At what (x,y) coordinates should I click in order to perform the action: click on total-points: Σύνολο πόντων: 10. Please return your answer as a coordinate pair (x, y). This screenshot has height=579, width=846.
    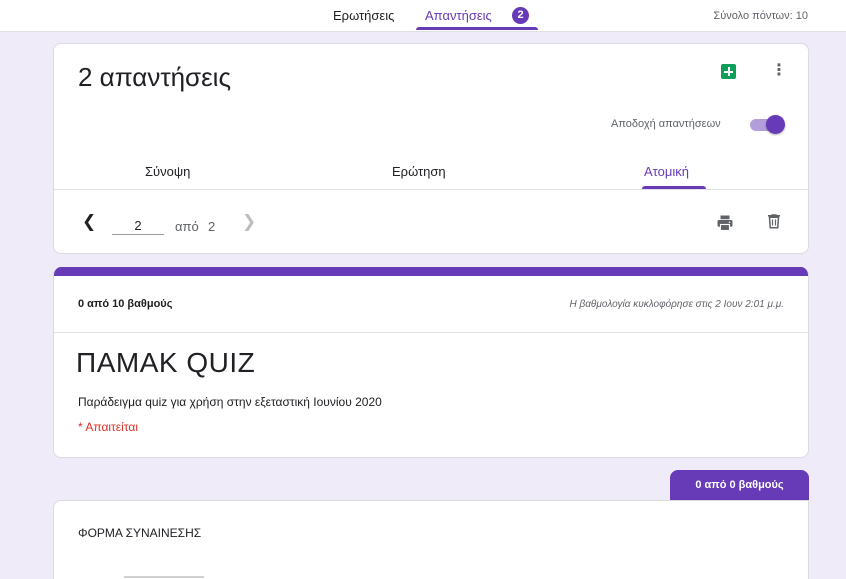
    Looking at the image, I should click on (760, 16).